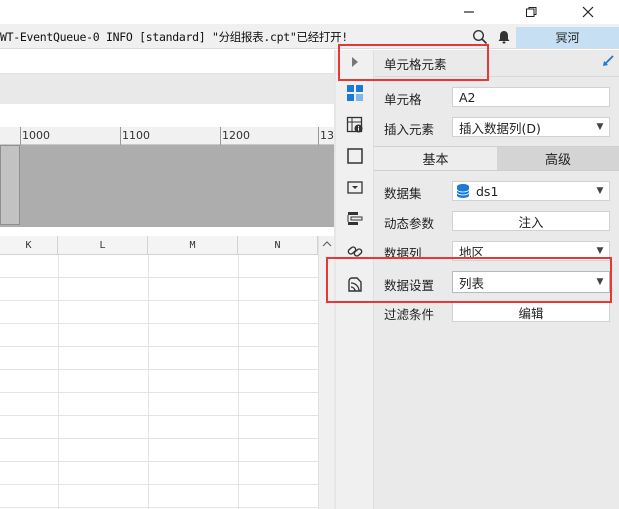 The width and height of the screenshot is (619, 509). I want to click on database-icon, so click(463, 191).